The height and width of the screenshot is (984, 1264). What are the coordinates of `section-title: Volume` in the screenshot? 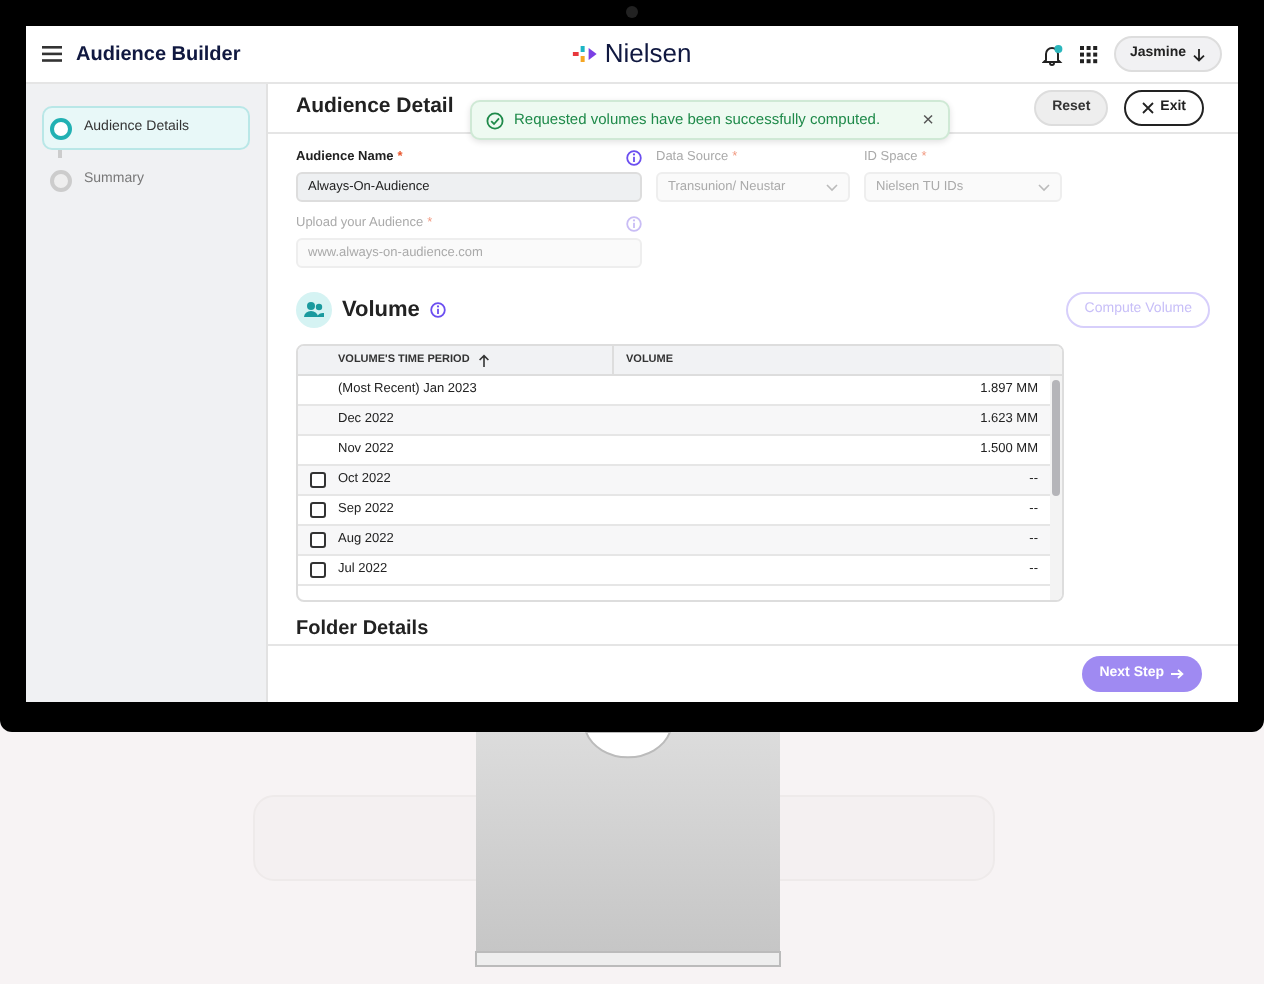 It's located at (381, 310).